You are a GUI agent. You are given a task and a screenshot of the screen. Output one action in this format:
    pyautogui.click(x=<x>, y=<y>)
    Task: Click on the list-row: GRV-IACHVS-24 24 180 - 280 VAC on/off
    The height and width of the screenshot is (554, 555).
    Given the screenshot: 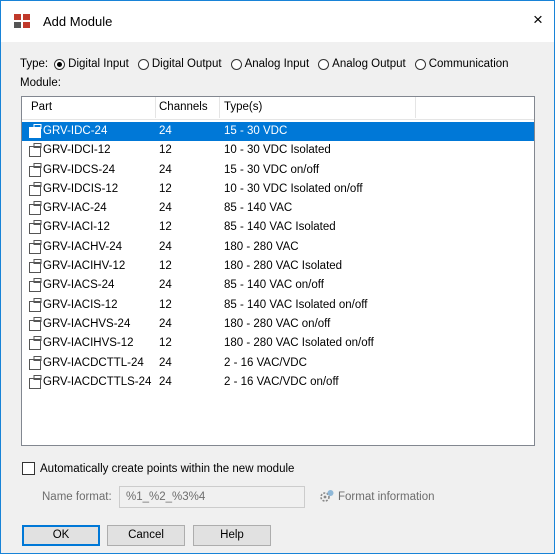 What is the action you would take?
    pyautogui.click(x=278, y=324)
    